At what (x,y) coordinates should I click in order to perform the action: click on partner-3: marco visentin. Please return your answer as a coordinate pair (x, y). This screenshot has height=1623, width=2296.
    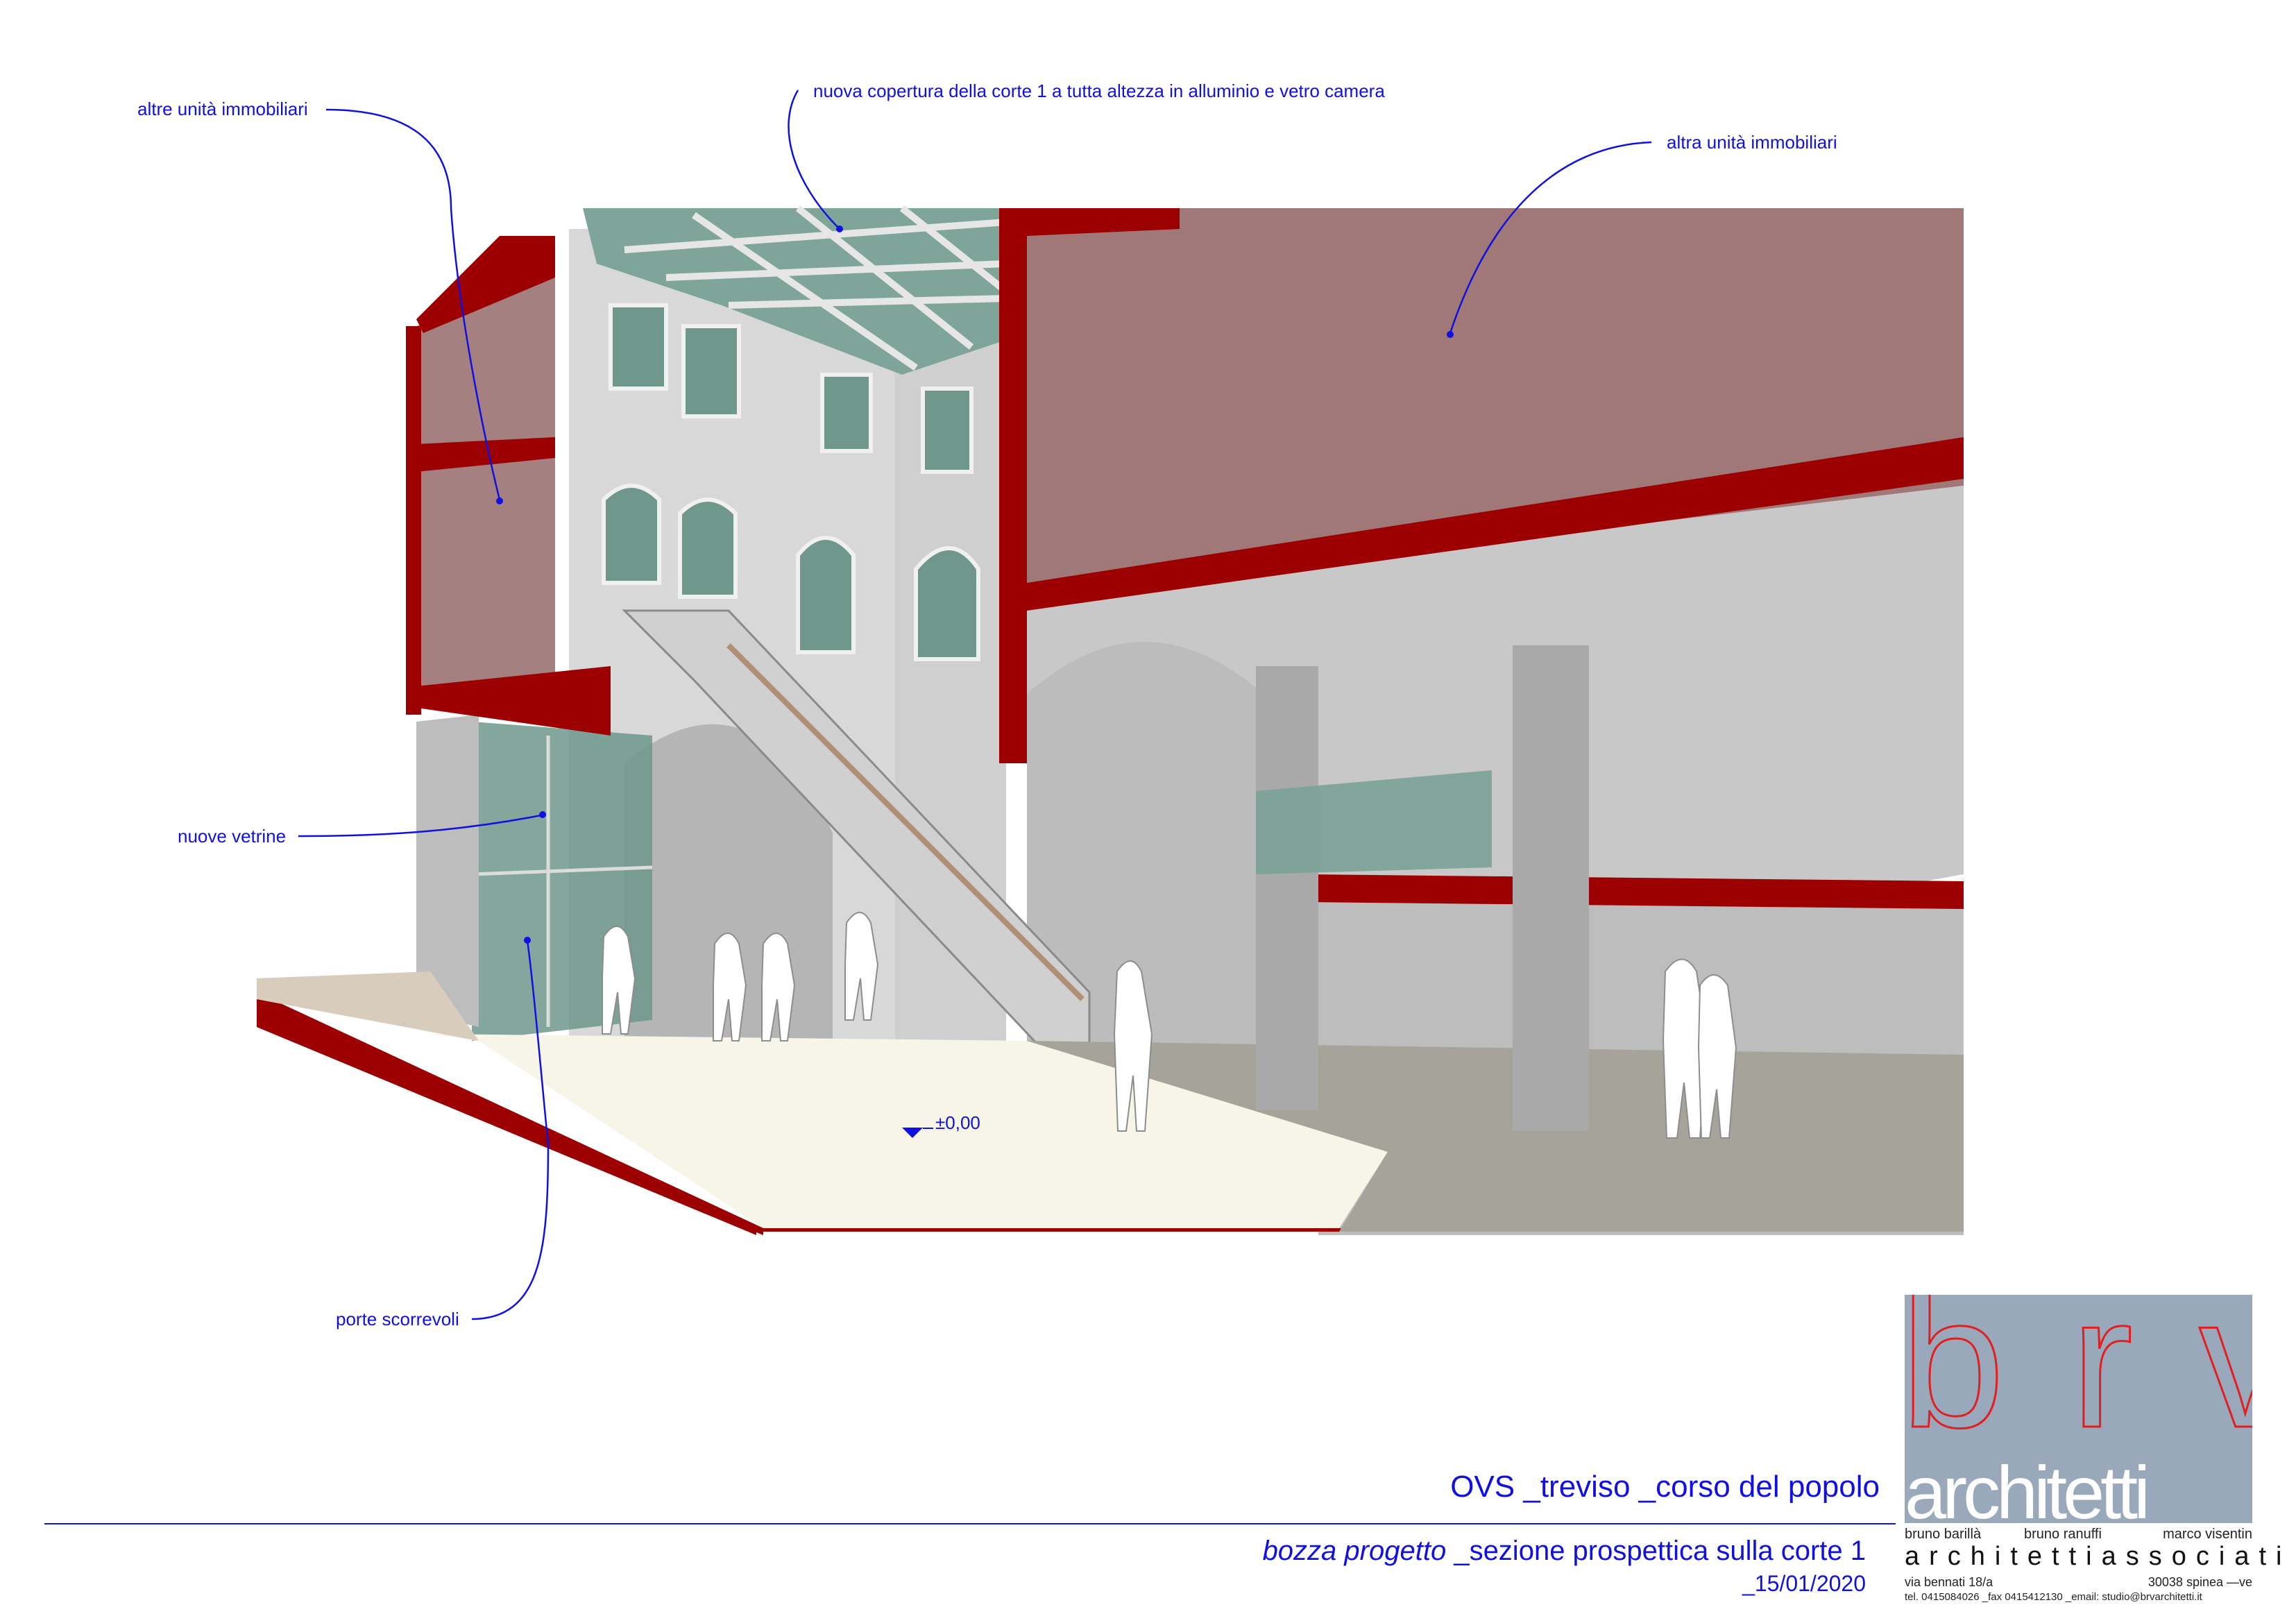
    Looking at the image, I should click on (2207, 1534).